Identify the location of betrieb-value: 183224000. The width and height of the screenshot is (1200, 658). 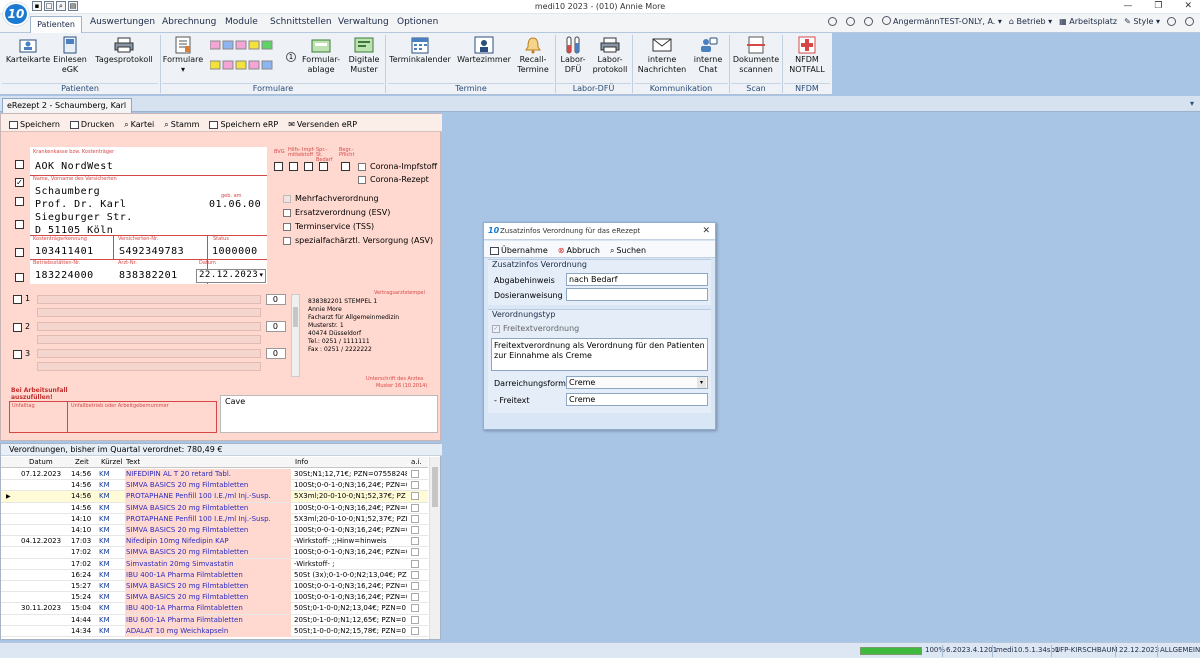
(64, 275).